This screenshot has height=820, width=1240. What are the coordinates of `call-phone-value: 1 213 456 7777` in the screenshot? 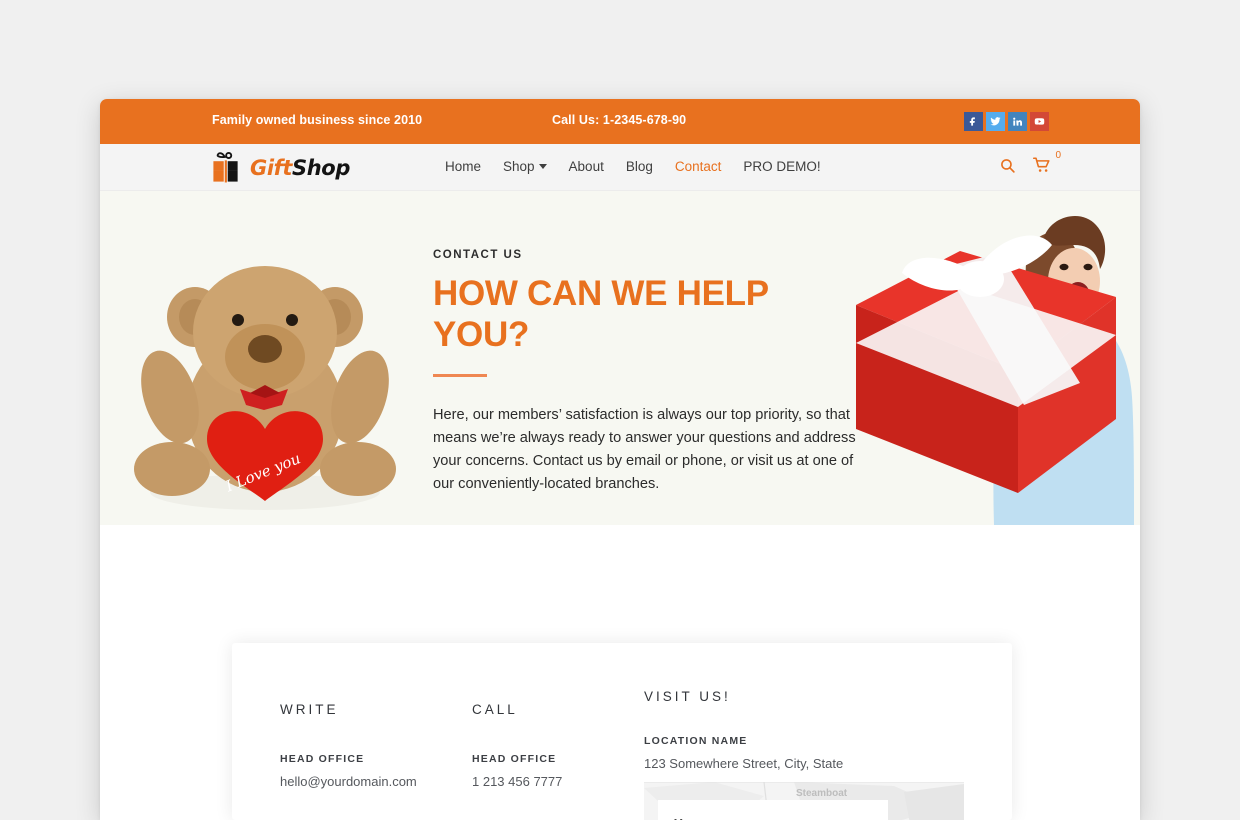 It's located at (517, 781).